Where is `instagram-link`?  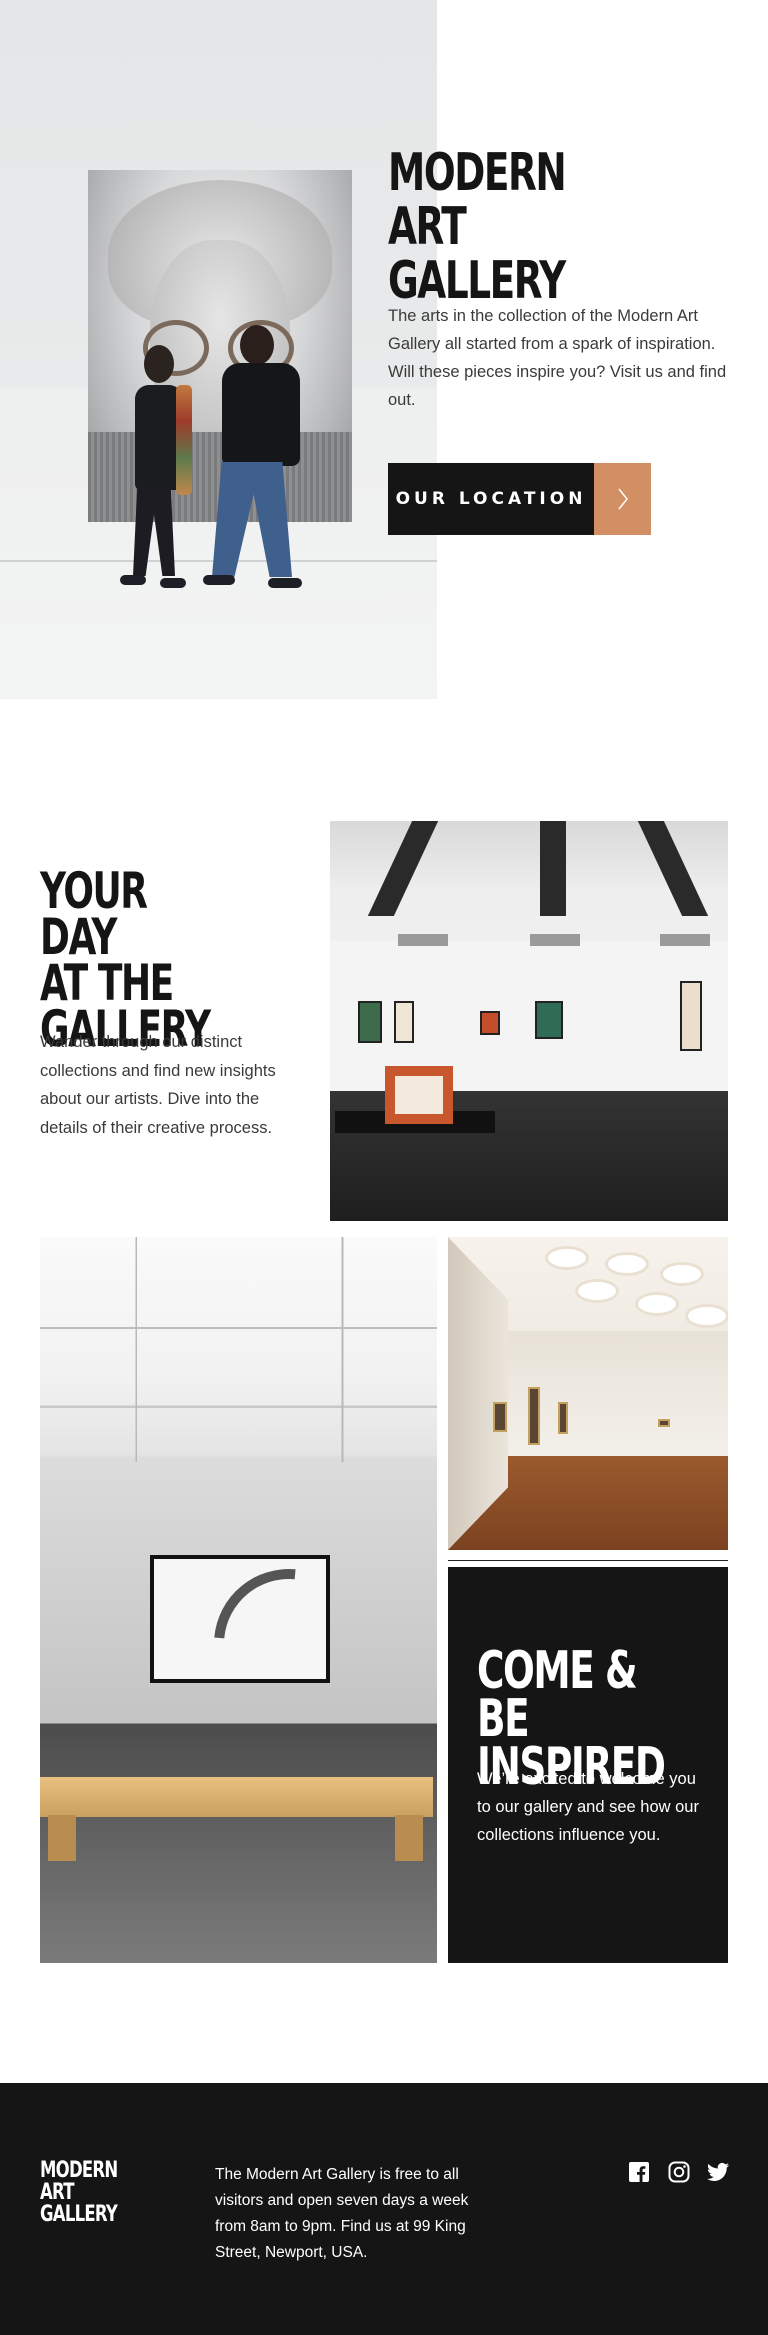 instagram-link is located at coordinates (679, 2172).